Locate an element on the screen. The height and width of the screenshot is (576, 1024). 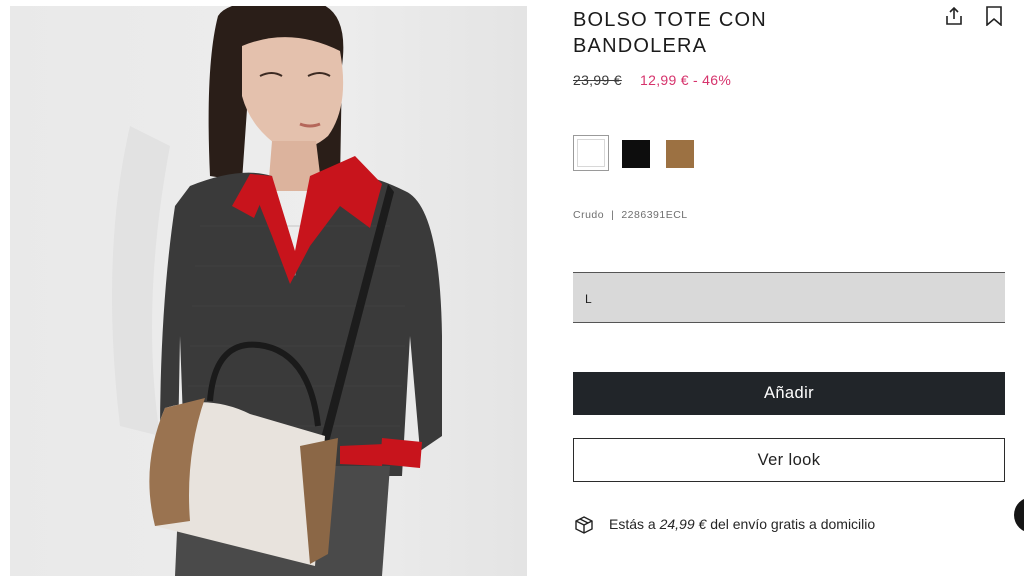
add-to-cart-button: Añadir is located at coordinates (789, 393).